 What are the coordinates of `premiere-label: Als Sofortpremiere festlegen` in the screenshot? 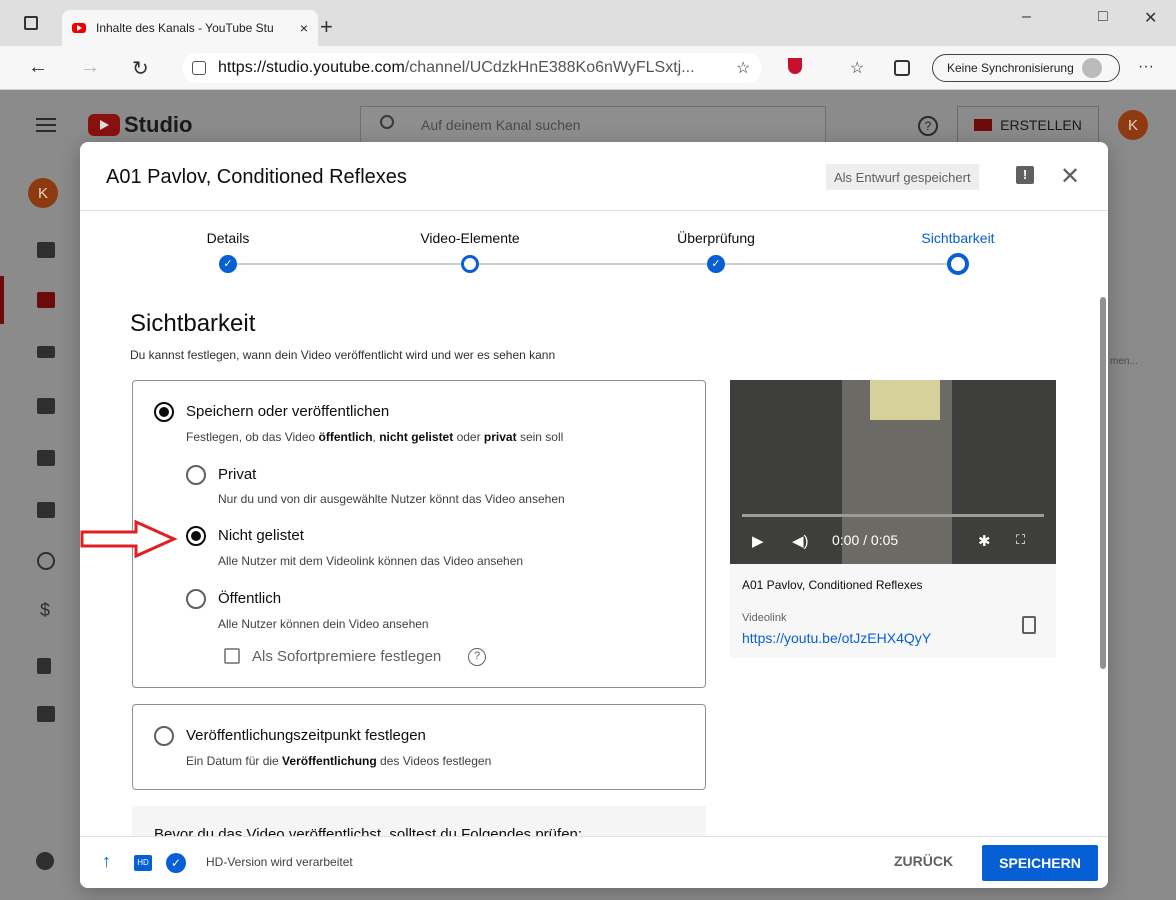 It's located at (347, 656).